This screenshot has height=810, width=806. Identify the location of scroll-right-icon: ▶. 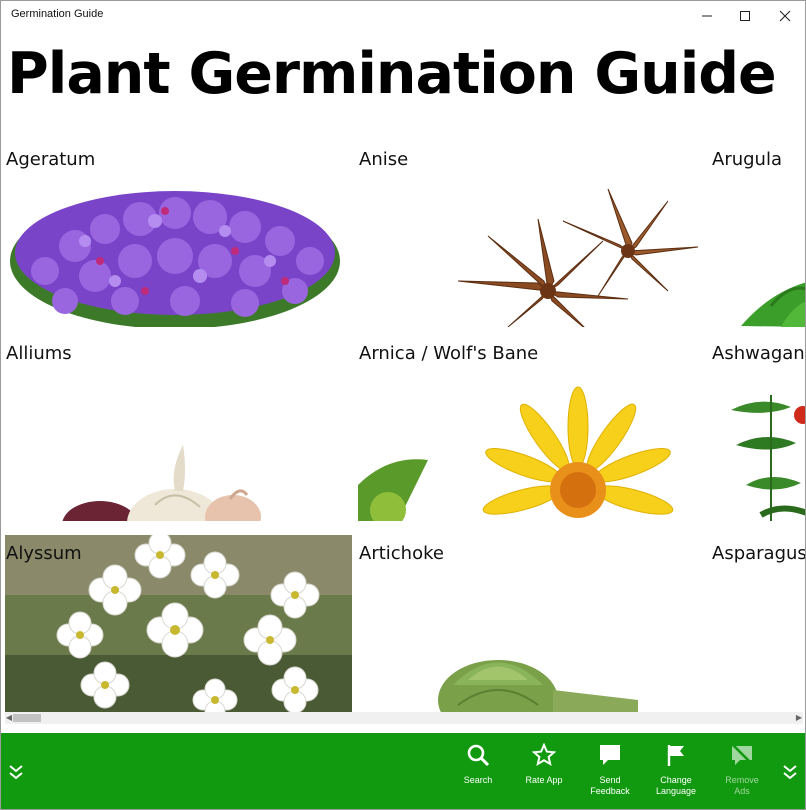
(799, 718).